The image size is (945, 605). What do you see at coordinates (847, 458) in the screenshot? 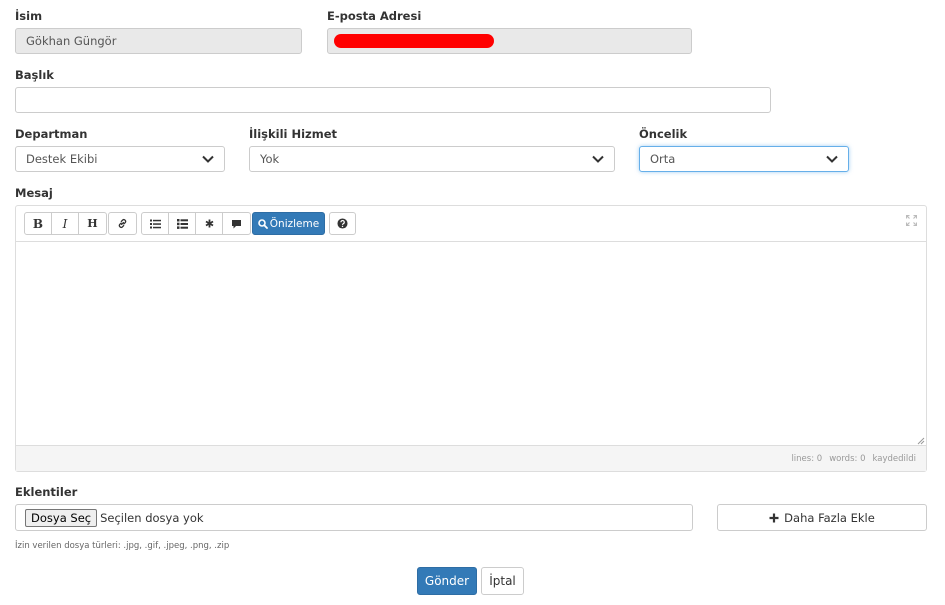
I see `status-words: words: 0` at bounding box center [847, 458].